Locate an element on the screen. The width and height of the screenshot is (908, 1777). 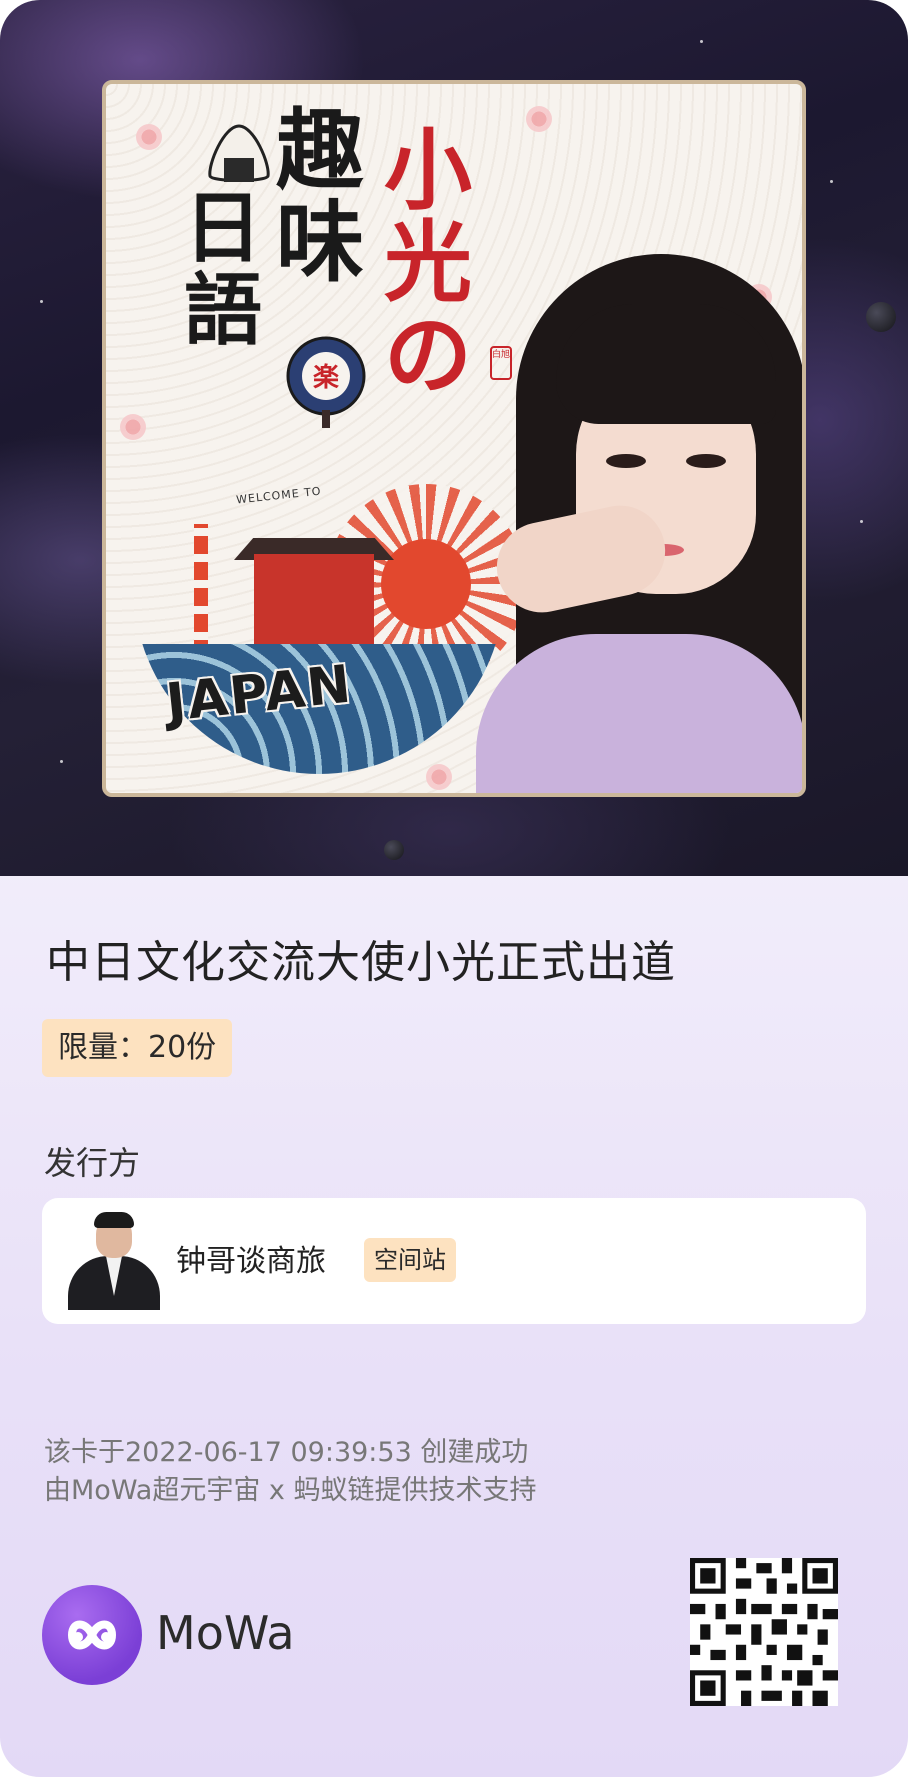
infinity-icon is located at coordinates (92, 1635).